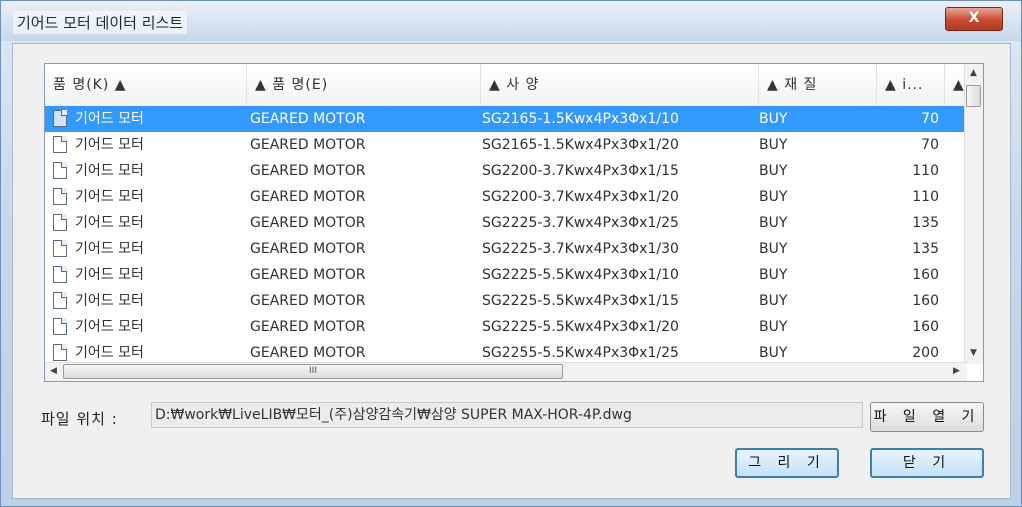 This screenshot has height=507, width=1022. I want to click on open-file-button: 파 일 열 기, so click(927, 417).